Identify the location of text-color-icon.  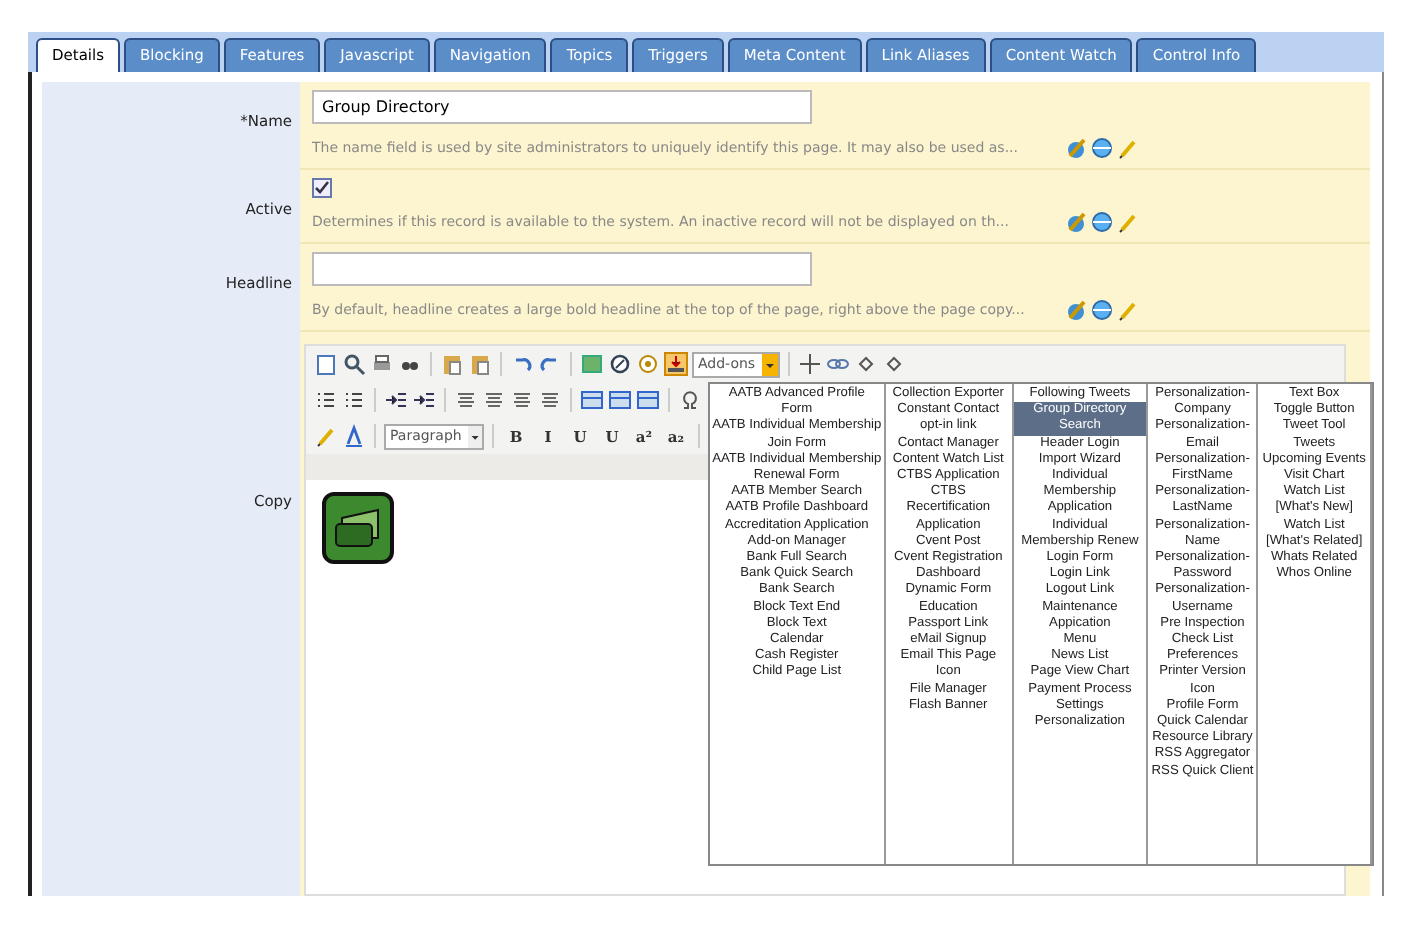
(354, 436).